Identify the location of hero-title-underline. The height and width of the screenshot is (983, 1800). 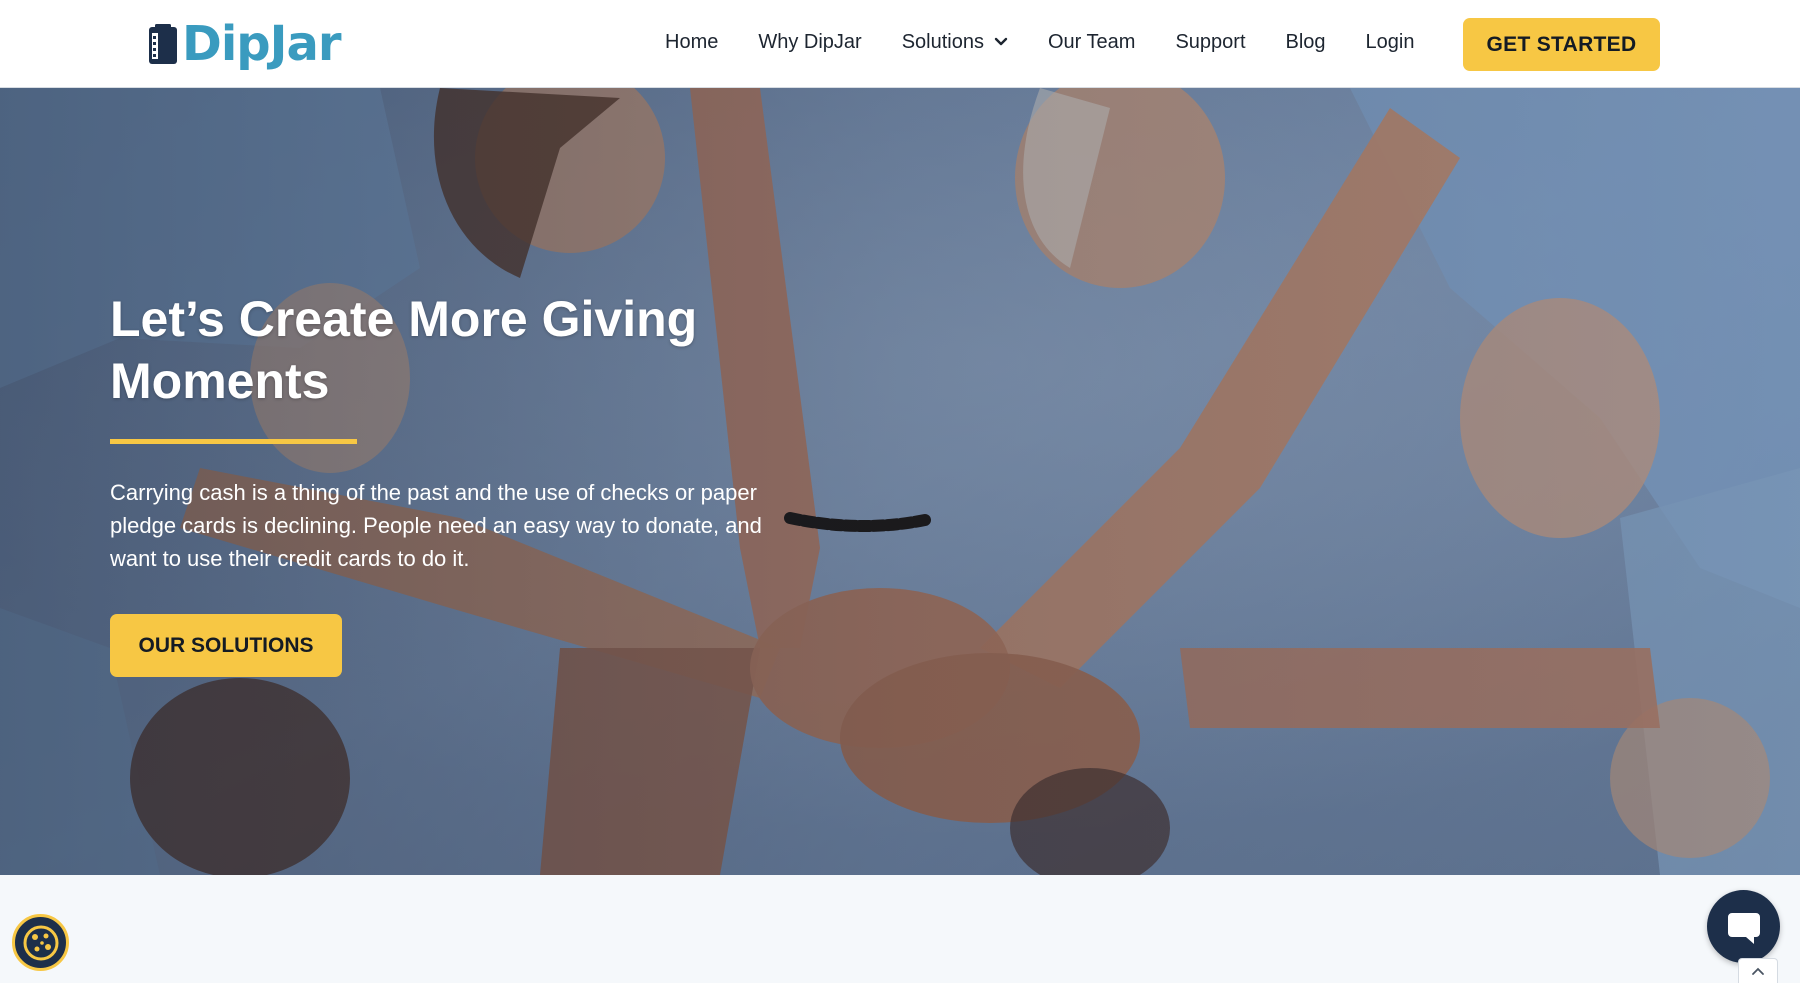
(233, 441).